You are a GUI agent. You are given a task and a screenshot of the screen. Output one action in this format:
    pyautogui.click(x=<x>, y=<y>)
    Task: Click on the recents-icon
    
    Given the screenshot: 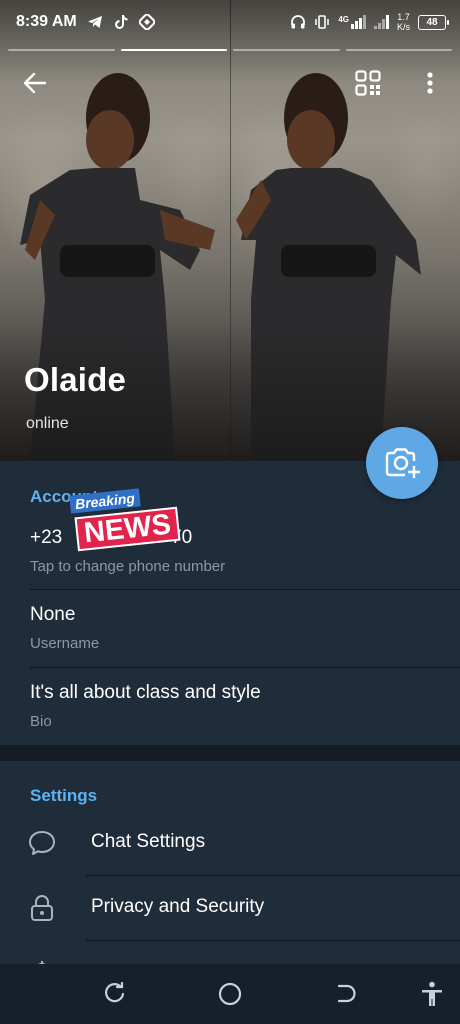 What is the action you would take?
    pyautogui.click(x=115, y=992)
    